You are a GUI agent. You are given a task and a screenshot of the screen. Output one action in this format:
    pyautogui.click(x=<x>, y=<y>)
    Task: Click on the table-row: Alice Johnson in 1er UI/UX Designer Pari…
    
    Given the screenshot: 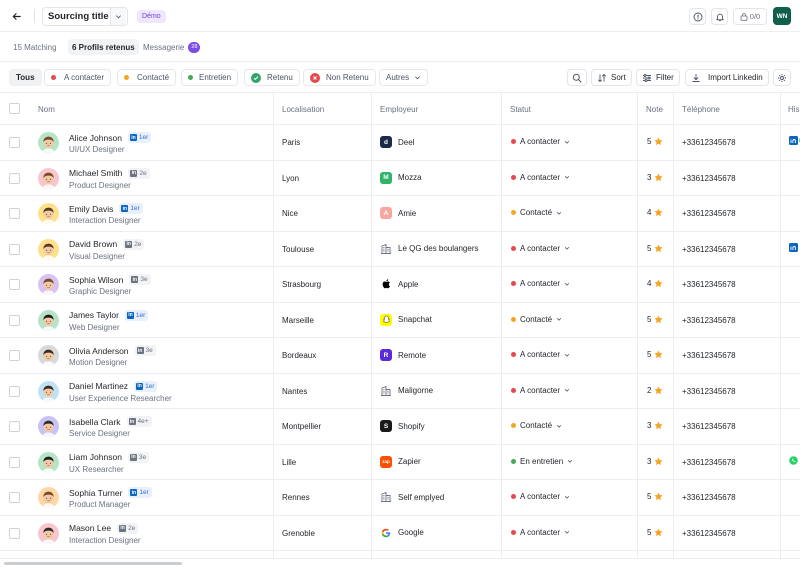 What is the action you would take?
    pyautogui.click(x=400, y=143)
    